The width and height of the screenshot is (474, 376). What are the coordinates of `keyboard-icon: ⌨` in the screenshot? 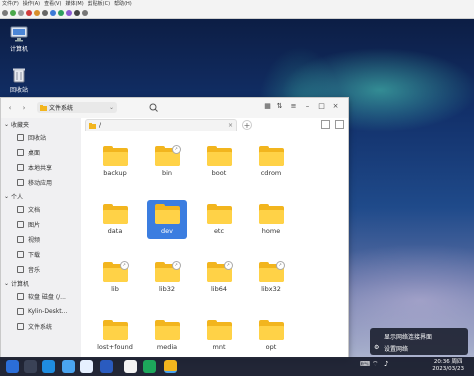 It's located at (365, 366).